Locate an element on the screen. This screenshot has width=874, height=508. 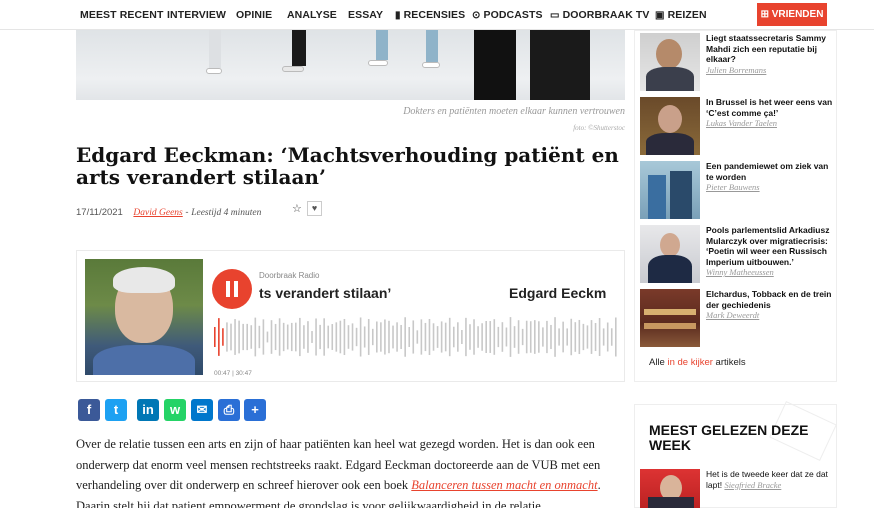
print-share-button: ⎙ is located at coordinates (229, 410).